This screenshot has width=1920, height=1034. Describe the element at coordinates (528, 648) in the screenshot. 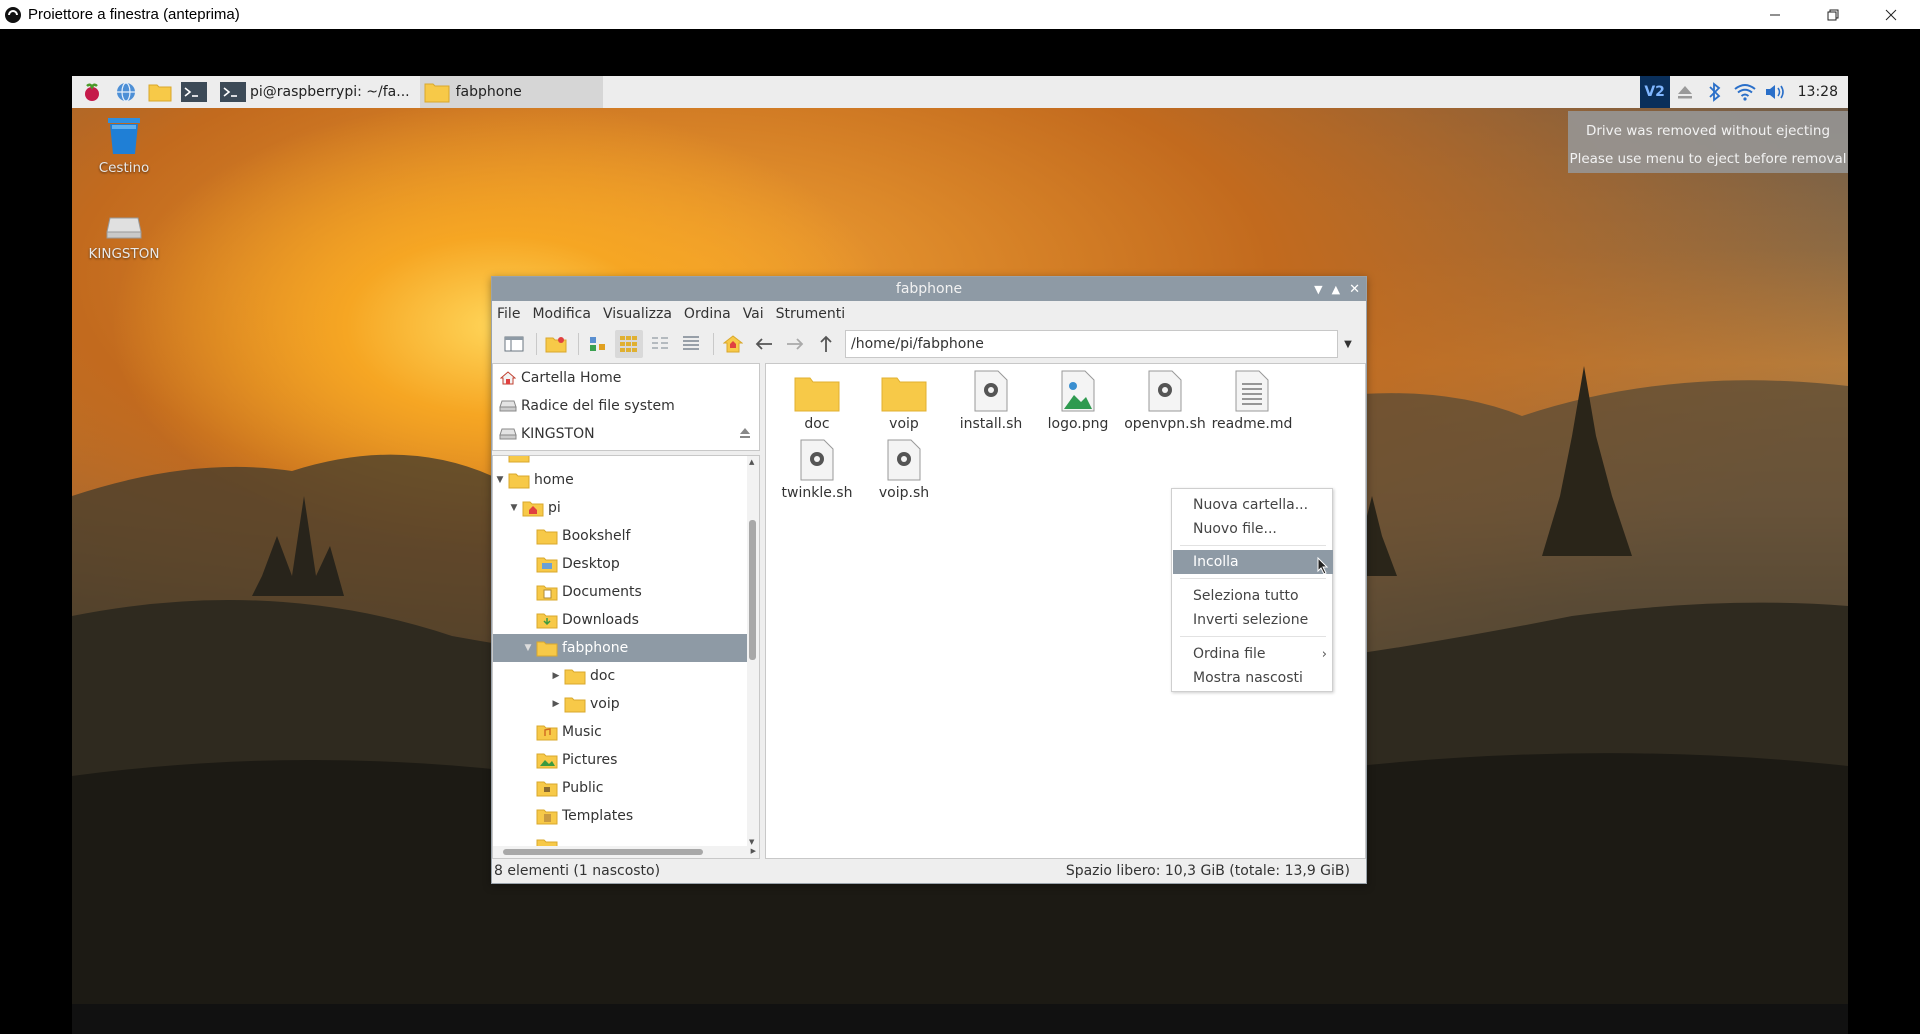

I see `collapse-arrow-icon: ▼` at that location.